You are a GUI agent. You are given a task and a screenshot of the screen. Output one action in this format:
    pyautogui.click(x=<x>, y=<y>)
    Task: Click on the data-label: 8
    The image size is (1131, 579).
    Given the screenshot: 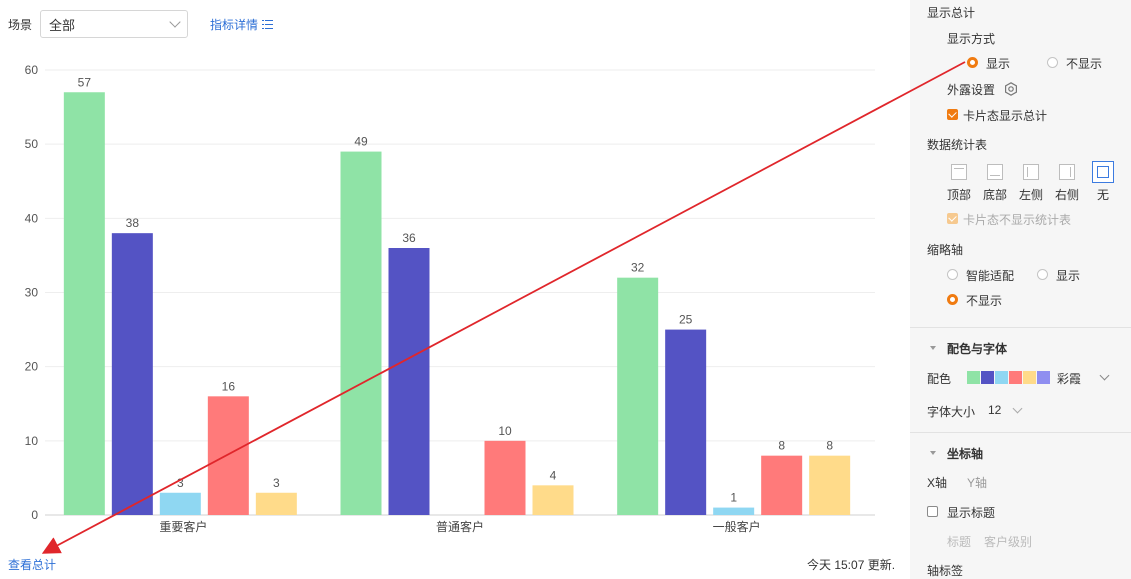 What is the action you would take?
    pyautogui.click(x=781, y=446)
    